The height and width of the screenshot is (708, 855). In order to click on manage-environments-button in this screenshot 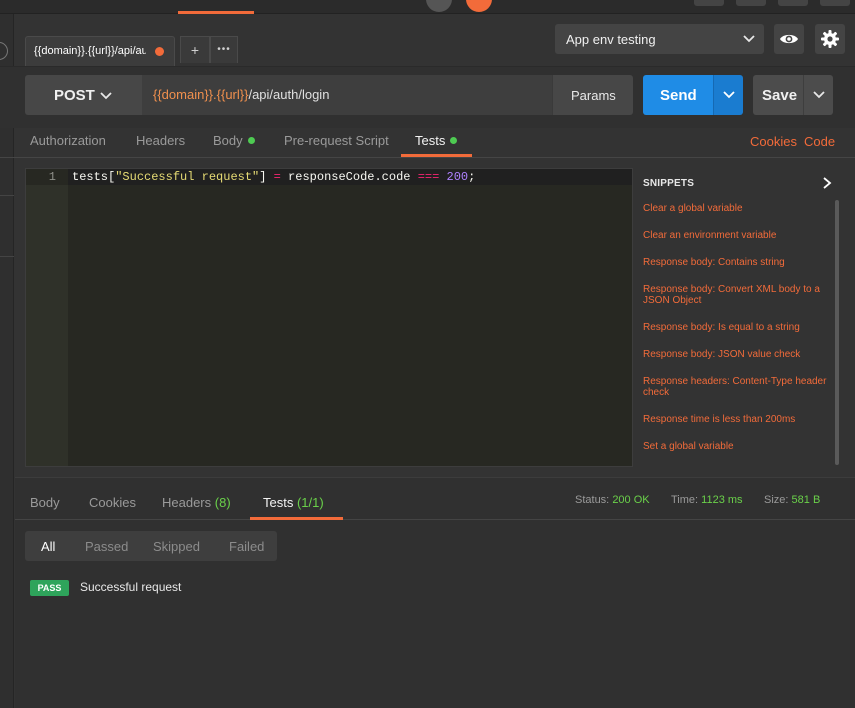, I will do `click(830, 39)`.